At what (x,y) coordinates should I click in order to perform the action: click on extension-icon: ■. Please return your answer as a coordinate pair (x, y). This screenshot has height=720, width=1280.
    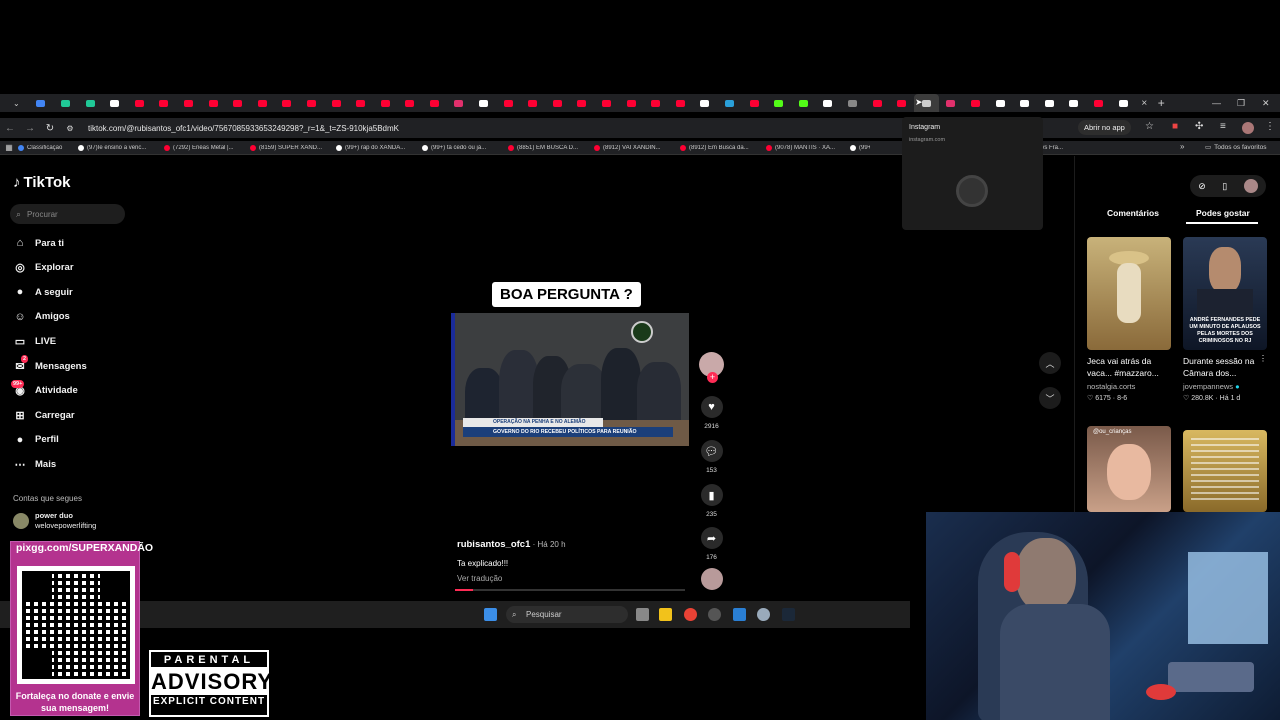
    Looking at the image, I should click on (1175, 126).